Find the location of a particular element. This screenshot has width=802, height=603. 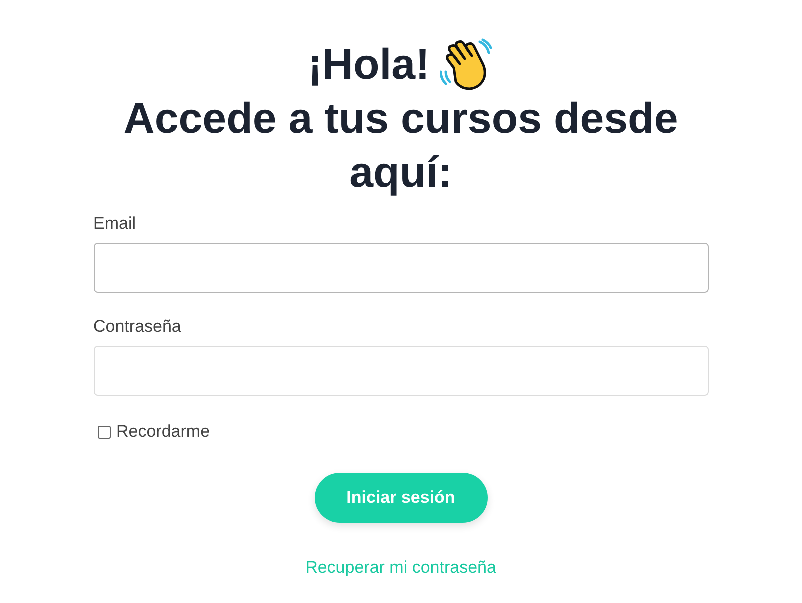

login-button: Iniciar sesión is located at coordinates (401, 498).